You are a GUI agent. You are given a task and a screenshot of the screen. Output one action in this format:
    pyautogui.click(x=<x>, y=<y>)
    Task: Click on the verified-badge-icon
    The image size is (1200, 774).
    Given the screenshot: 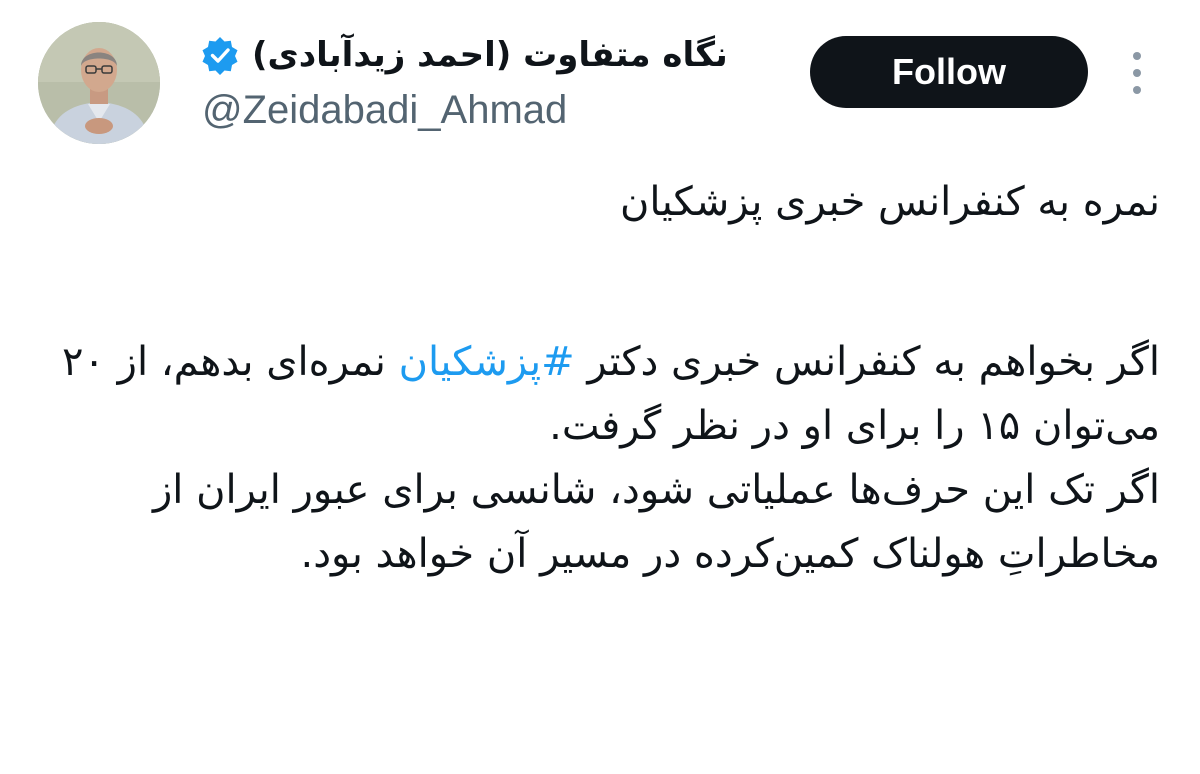 What is the action you would take?
    pyautogui.click(x=220, y=55)
    